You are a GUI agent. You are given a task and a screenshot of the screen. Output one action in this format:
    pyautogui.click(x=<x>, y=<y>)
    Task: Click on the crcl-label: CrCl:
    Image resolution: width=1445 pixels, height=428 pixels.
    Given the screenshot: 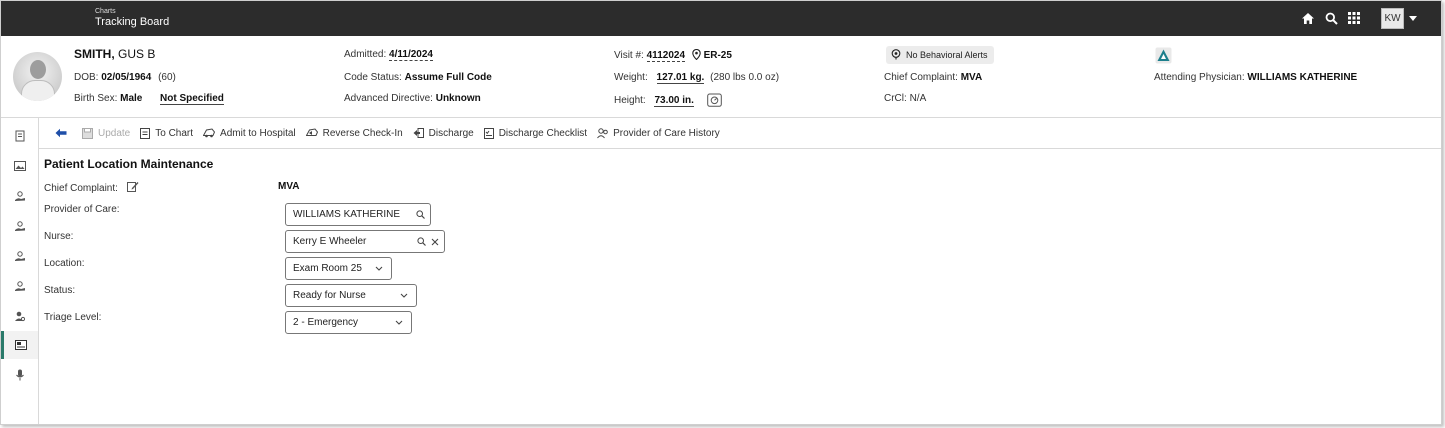 What is the action you would take?
    pyautogui.click(x=895, y=98)
    